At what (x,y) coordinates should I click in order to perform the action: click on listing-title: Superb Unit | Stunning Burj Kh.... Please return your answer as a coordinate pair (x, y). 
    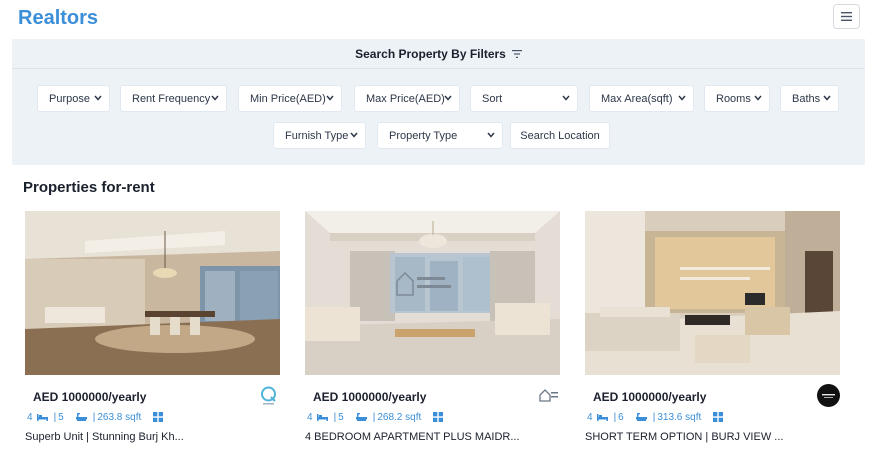
    Looking at the image, I should click on (104, 437).